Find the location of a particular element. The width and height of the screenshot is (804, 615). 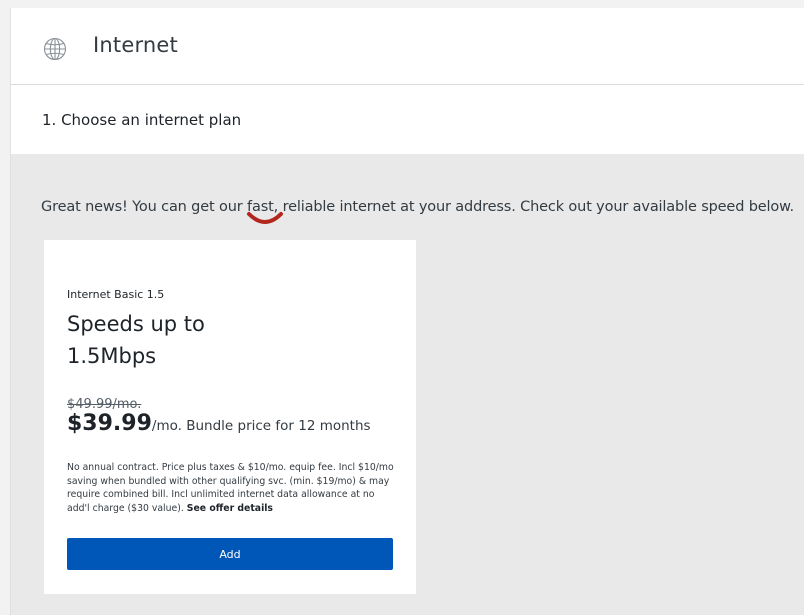

current-price: $39.99 is located at coordinates (109, 423).